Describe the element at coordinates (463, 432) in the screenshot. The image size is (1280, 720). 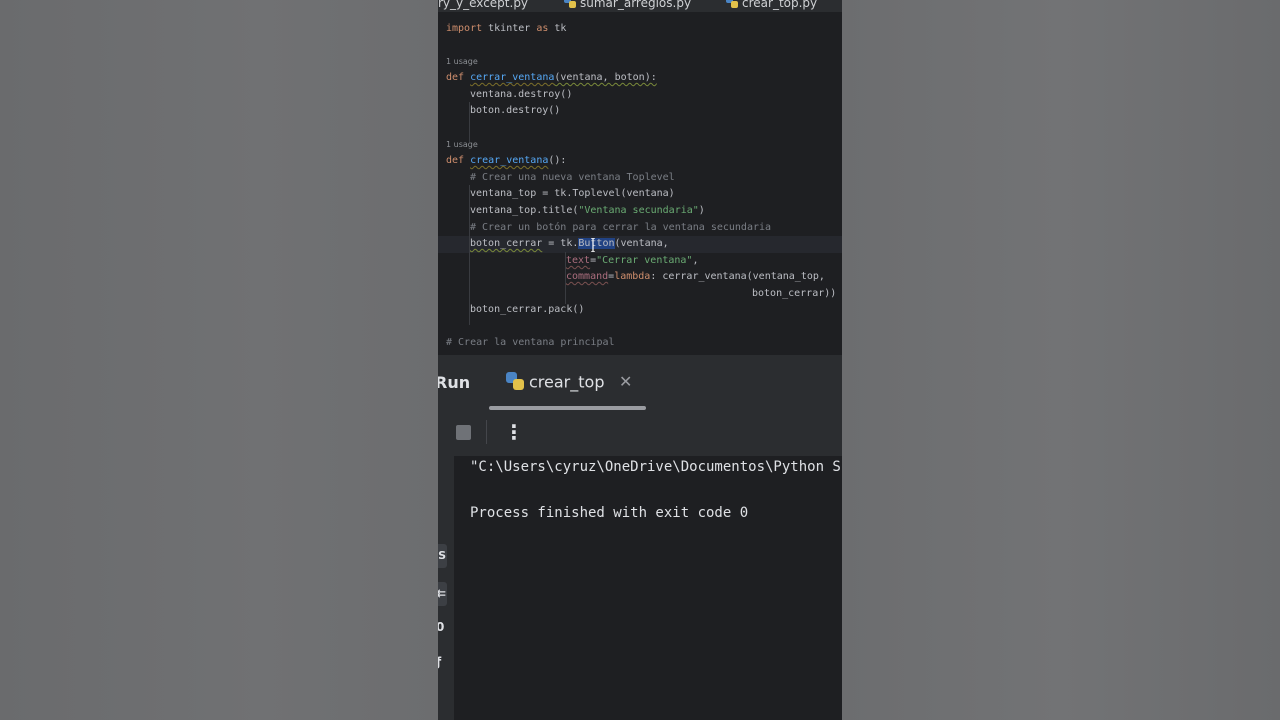
I see `stop-icon` at that location.